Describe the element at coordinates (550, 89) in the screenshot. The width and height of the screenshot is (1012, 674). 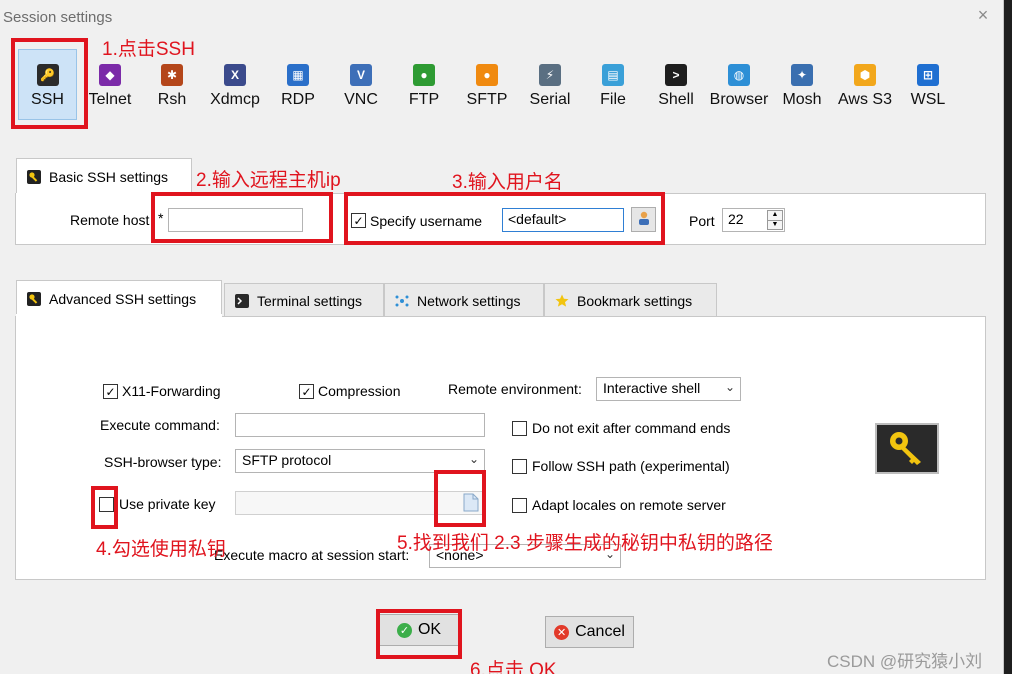
I see `session-type-serial: ⚡ Serial` at that location.